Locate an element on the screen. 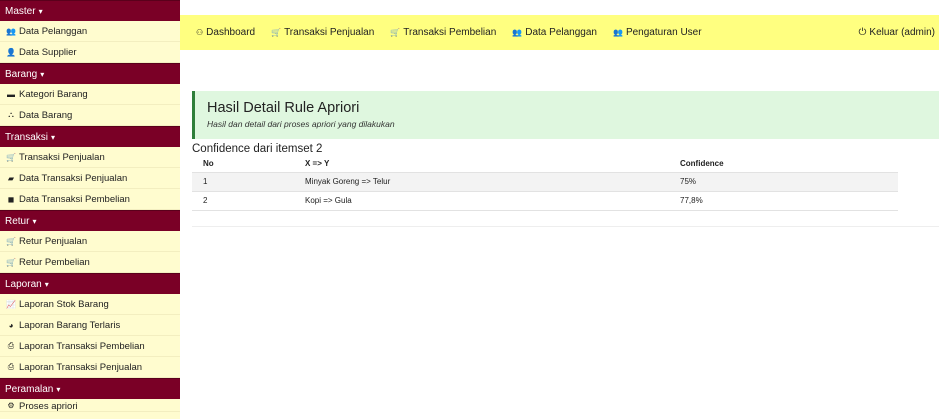 This screenshot has width=939, height=419. sidebar-item-label: Laporan Transaksi Penjualan is located at coordinates (81, 367).